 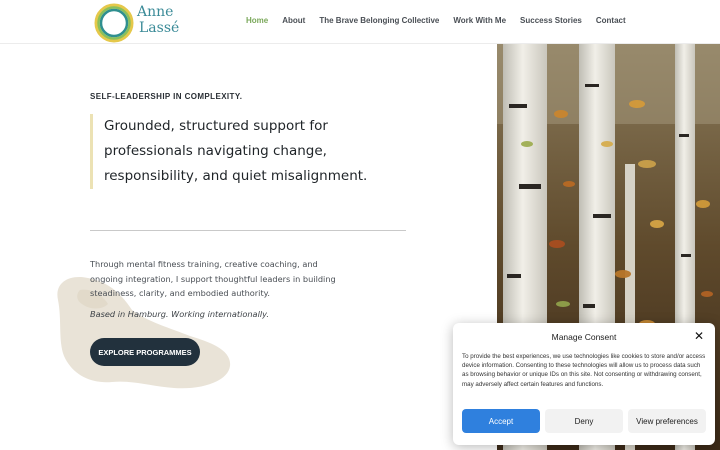 What do you see at coordinates (501, 421) in the screenshot?
I see `accept-button: Accept` at bounding box center [501, 421].